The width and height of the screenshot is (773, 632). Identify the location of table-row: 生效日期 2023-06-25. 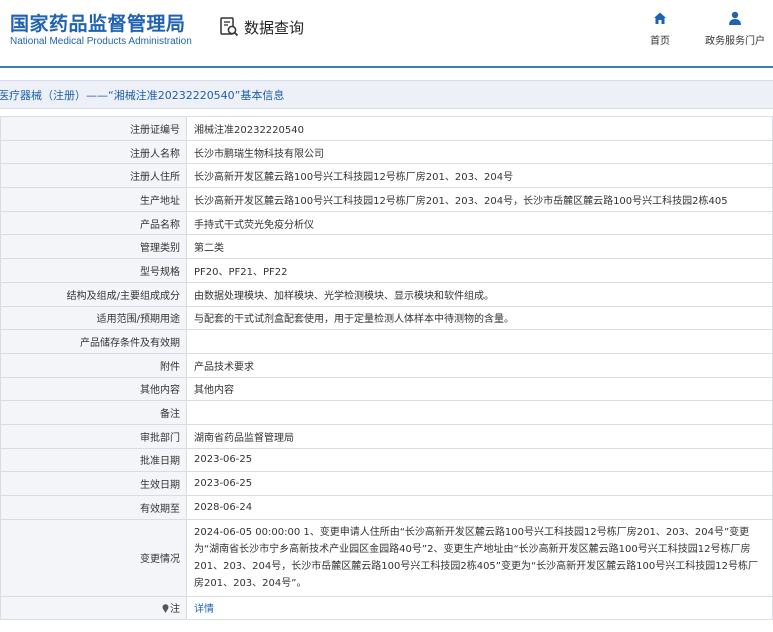
(386, 483).